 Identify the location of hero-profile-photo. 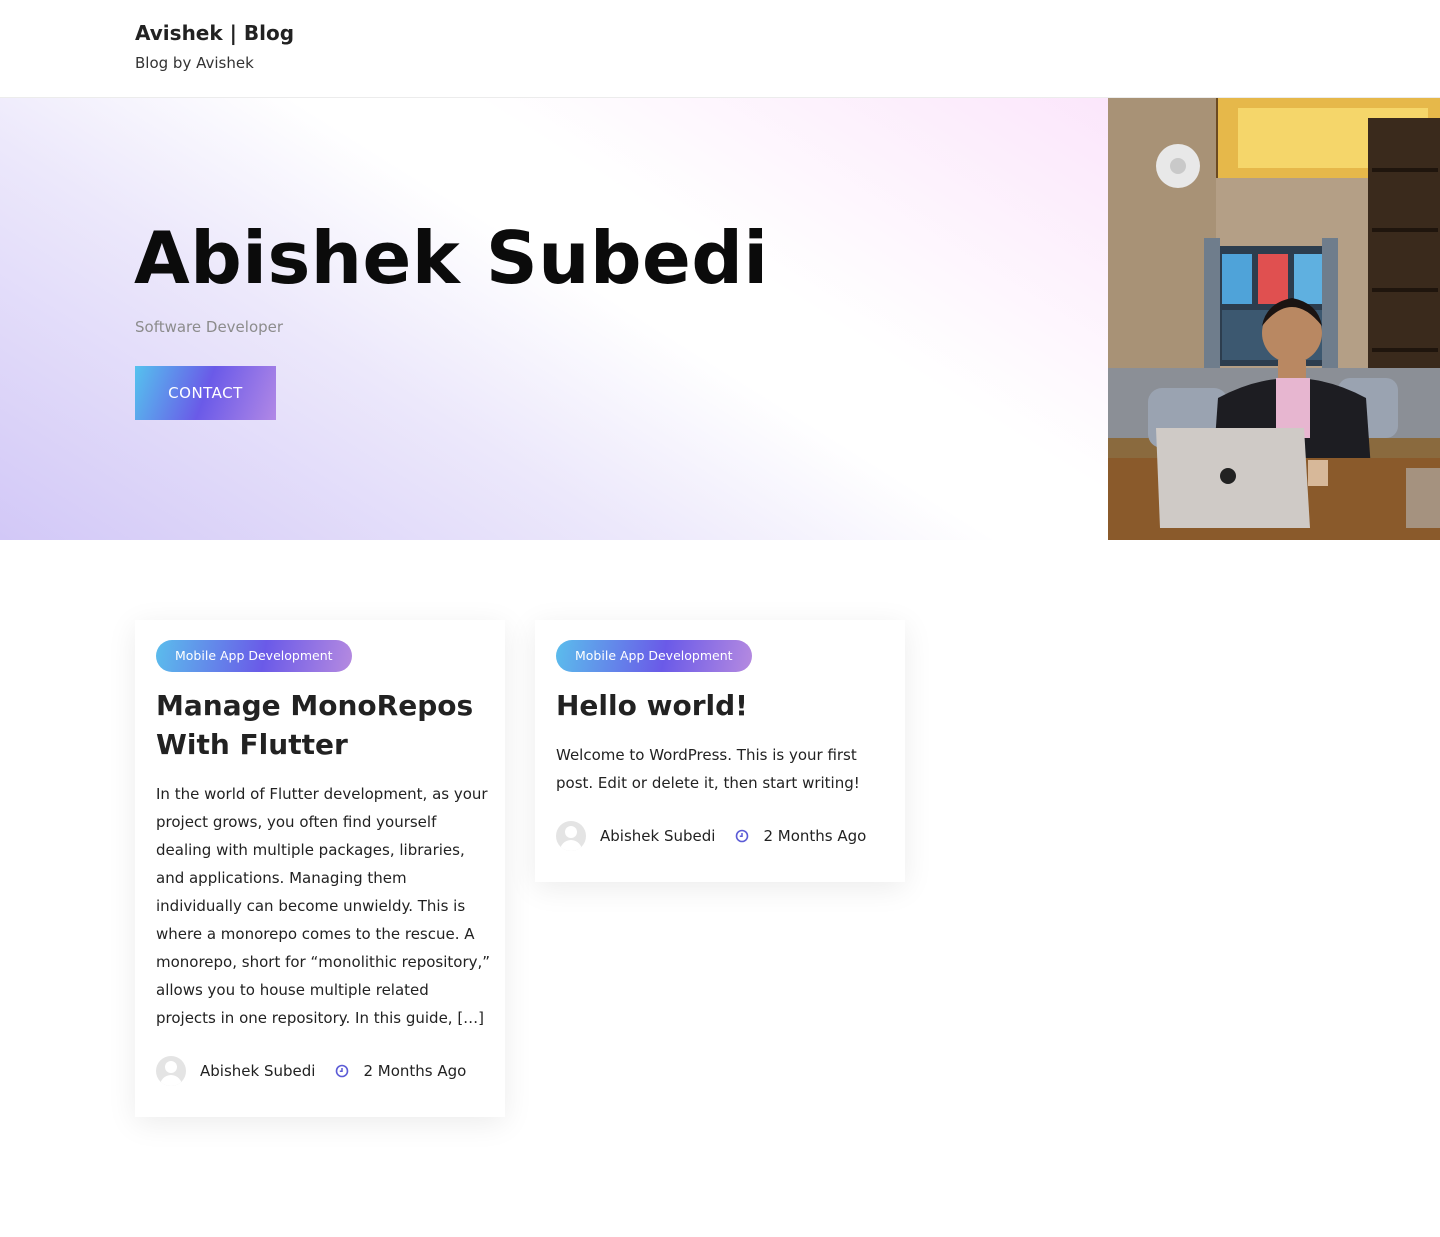
(1274, 319).